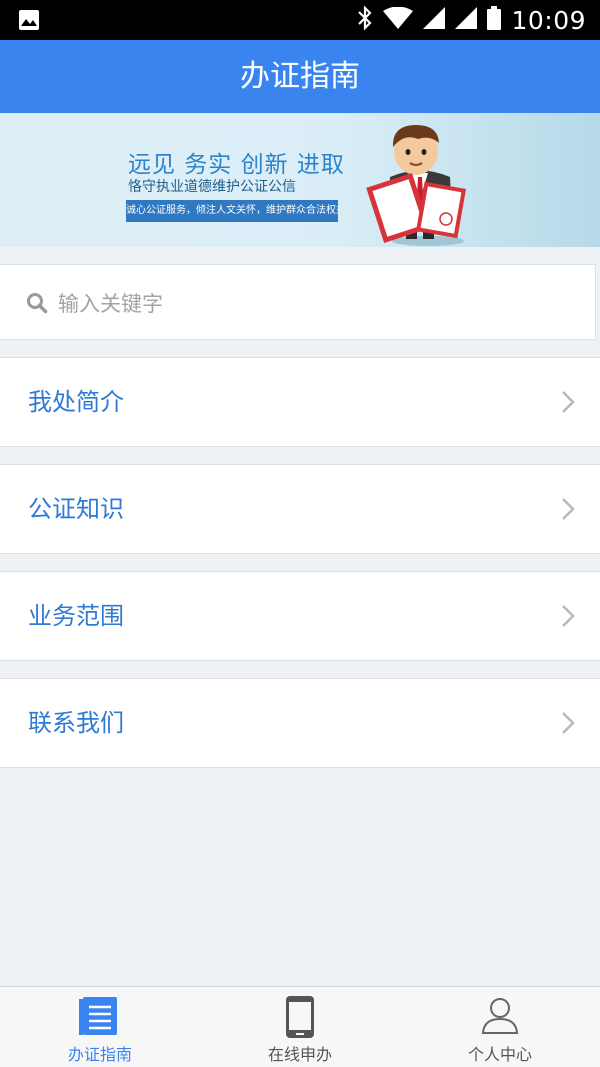 This screenshot has height=1067, width=600. What do you see at coordinates (499, 1054) in the screenshot?
I see `tab-label: 个人中心` at bounding box center [499, 1054].